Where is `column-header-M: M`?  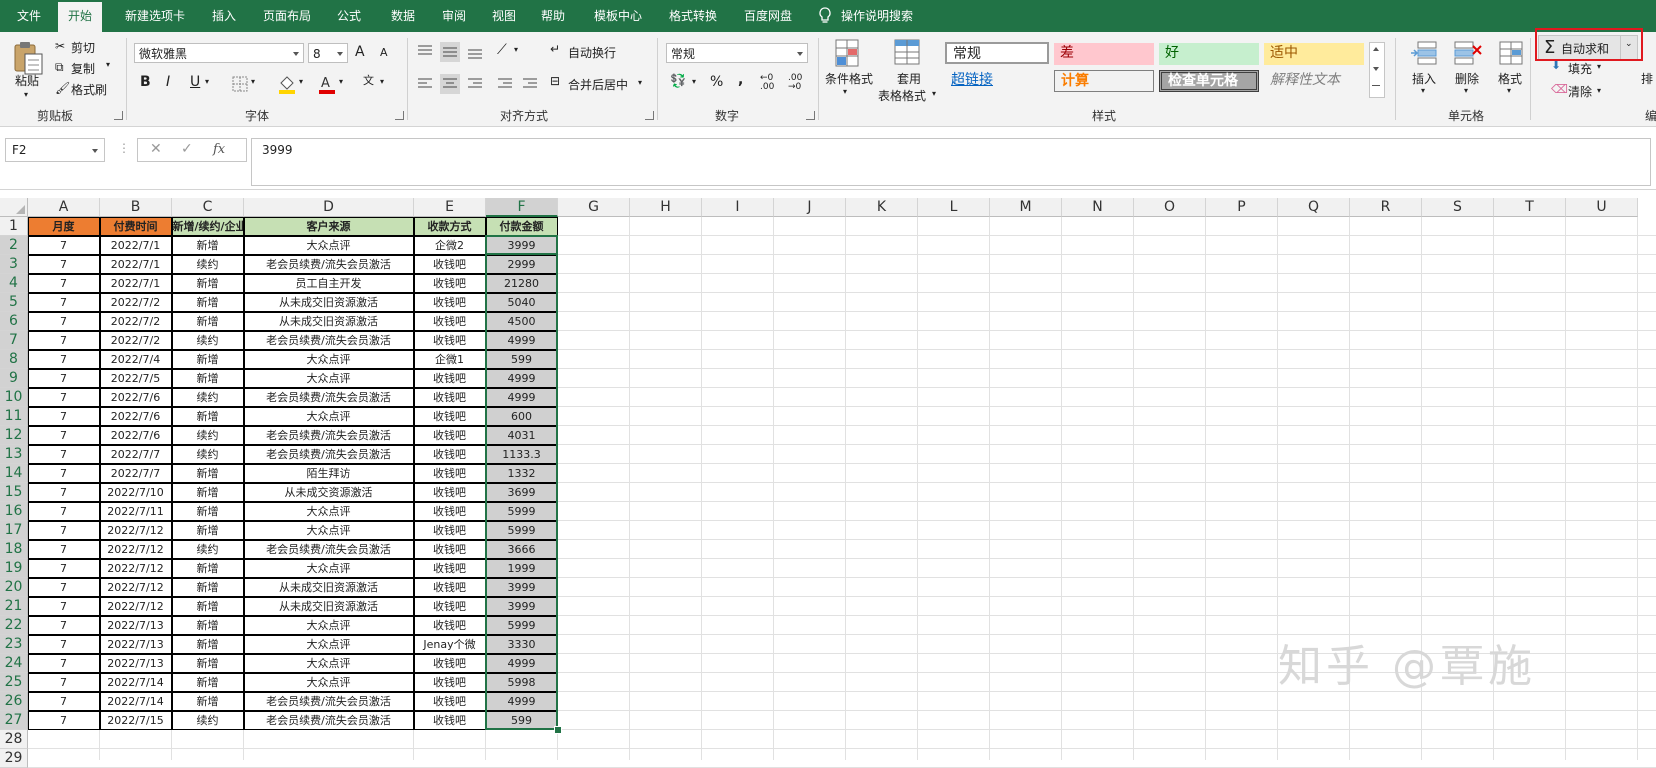
column-header-M: M is located at coordinates (1026, 207).